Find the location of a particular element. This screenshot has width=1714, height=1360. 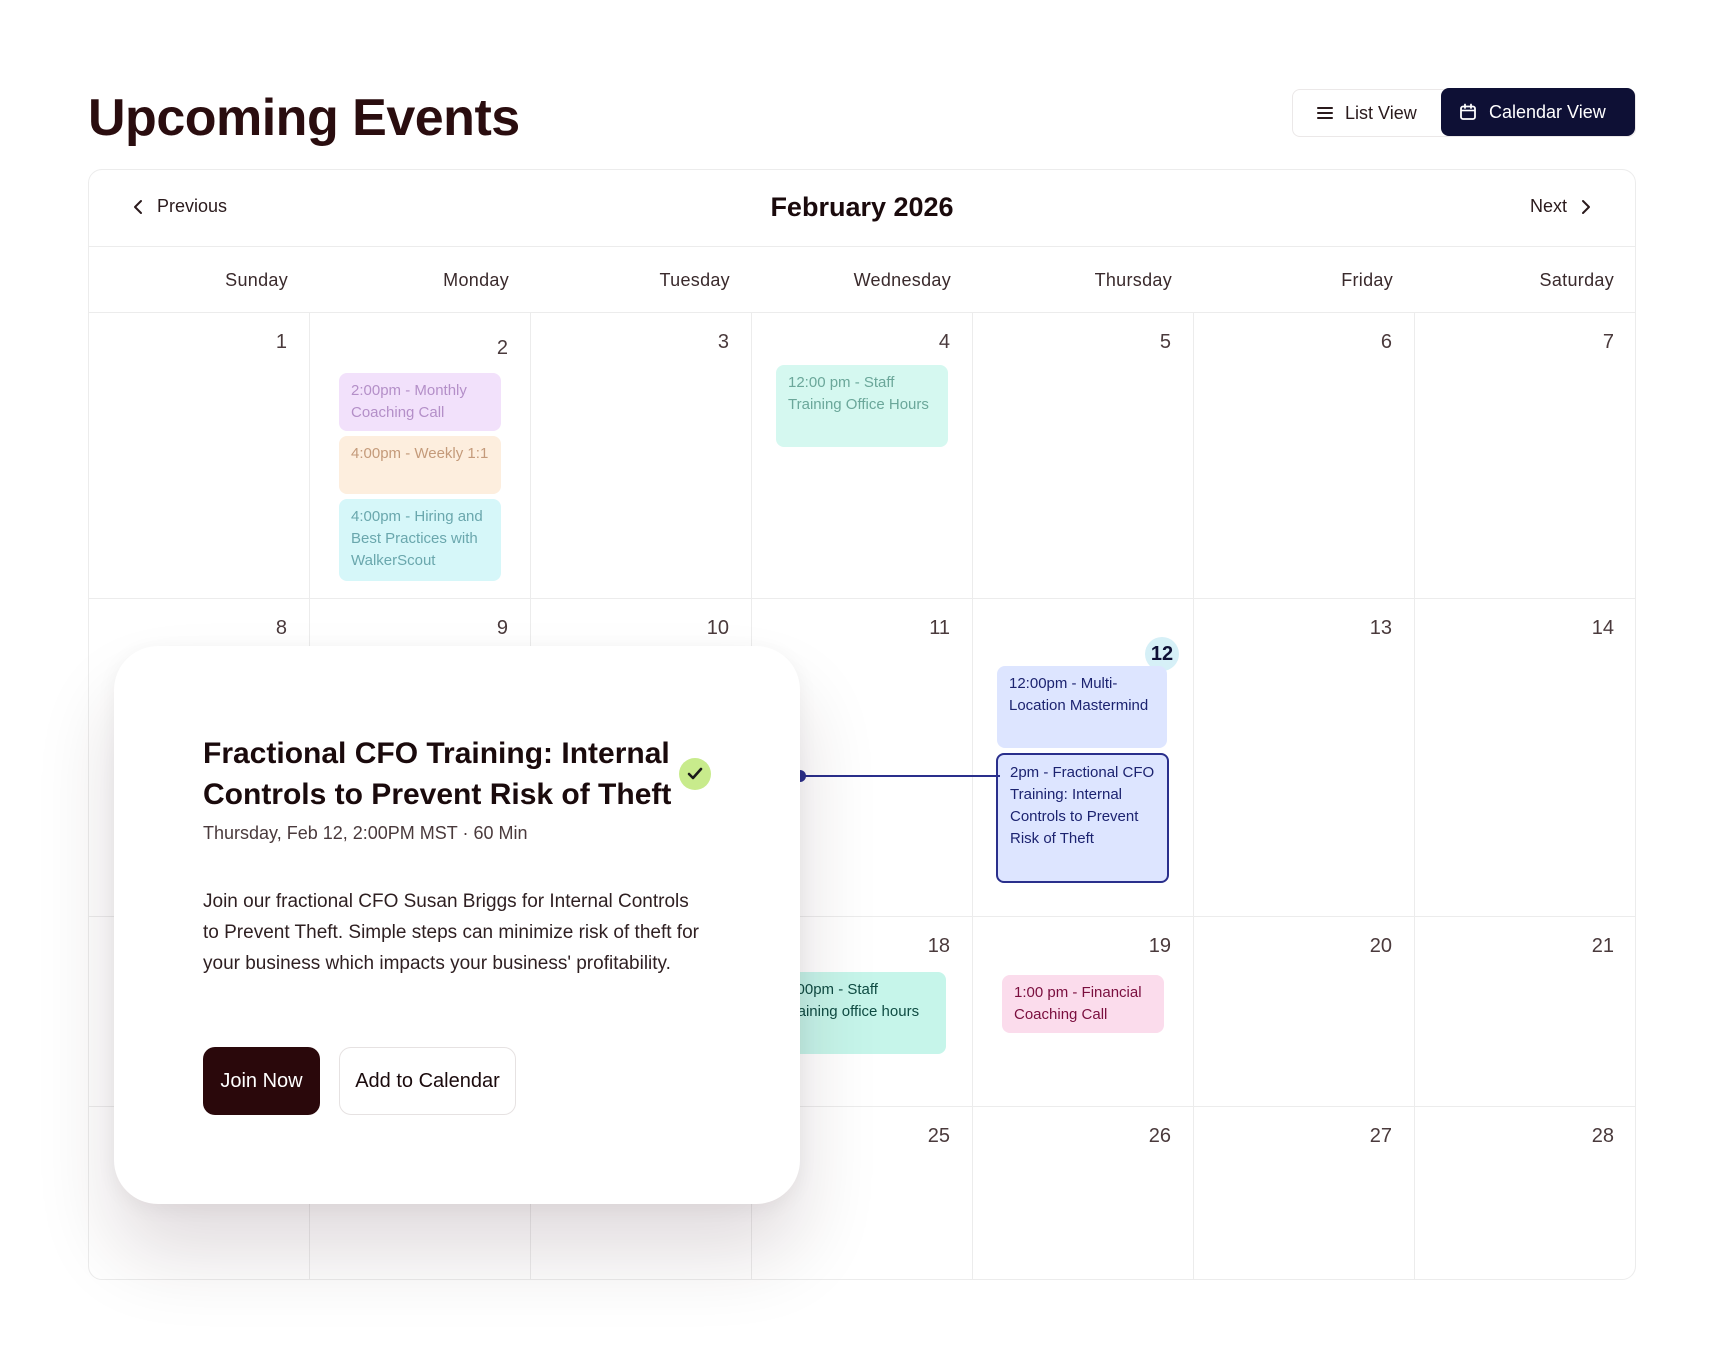

weekday-tuesday: Tuesday is located at coordinates (694, 280).